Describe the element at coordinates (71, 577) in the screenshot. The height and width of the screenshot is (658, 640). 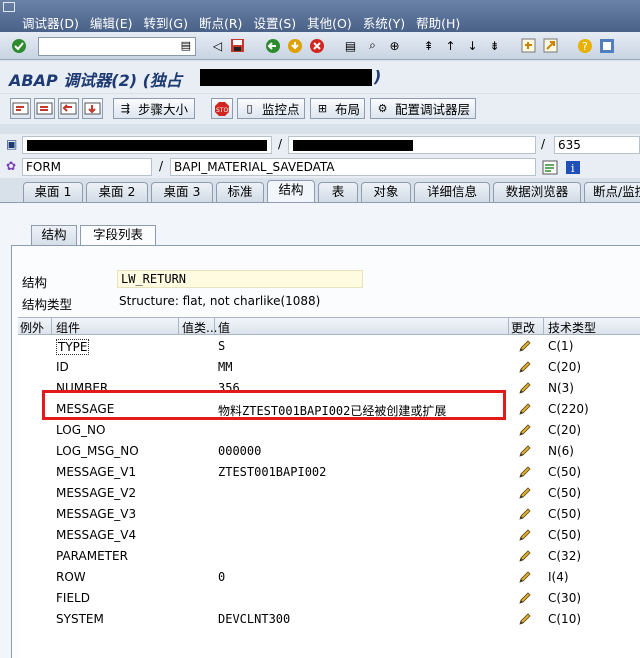
I see `component-name: ROW` at that location.